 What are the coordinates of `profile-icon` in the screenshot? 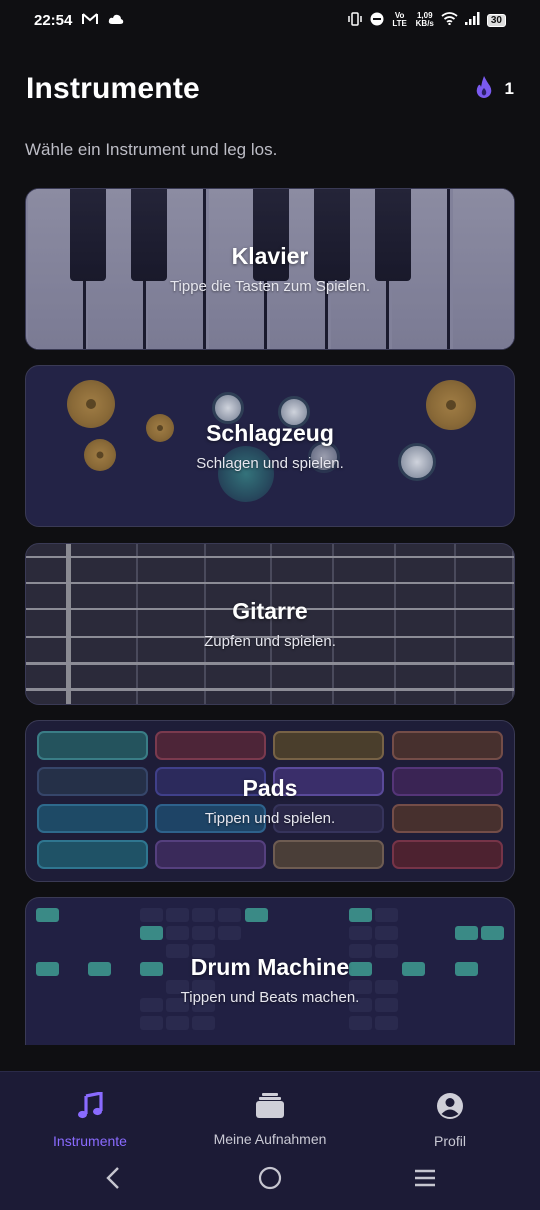 It's located at (450, 1108).